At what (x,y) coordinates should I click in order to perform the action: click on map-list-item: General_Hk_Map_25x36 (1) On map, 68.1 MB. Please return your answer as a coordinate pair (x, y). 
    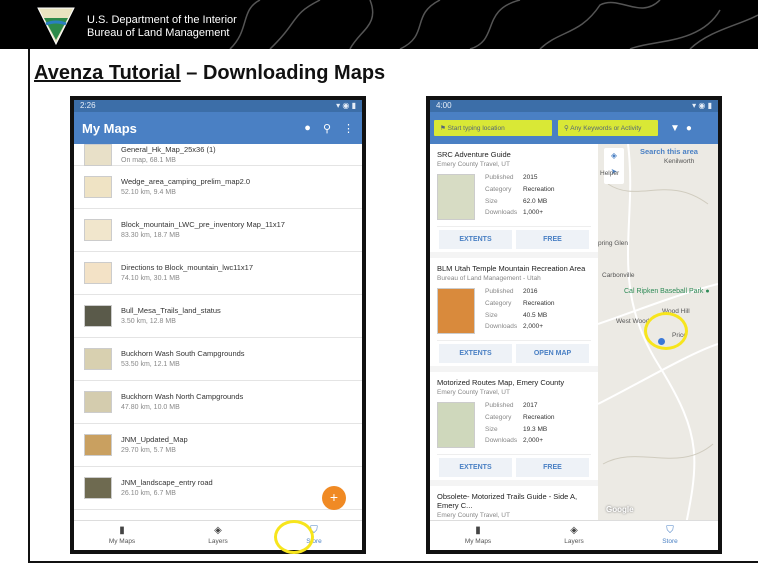
    Looking at the image, I should click on (218, 155).